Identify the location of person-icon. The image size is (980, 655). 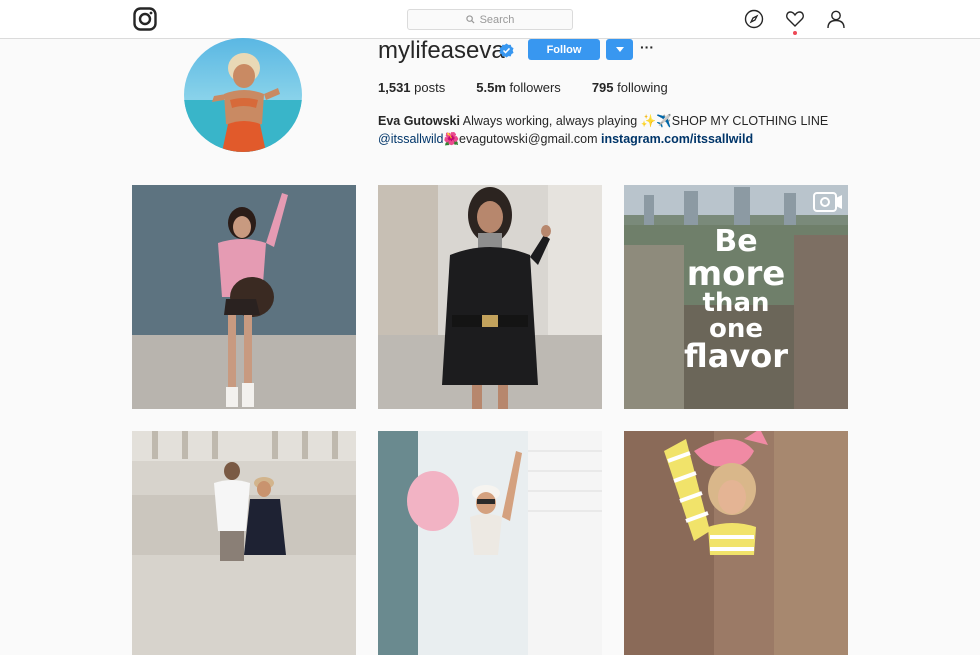
(836, 19).